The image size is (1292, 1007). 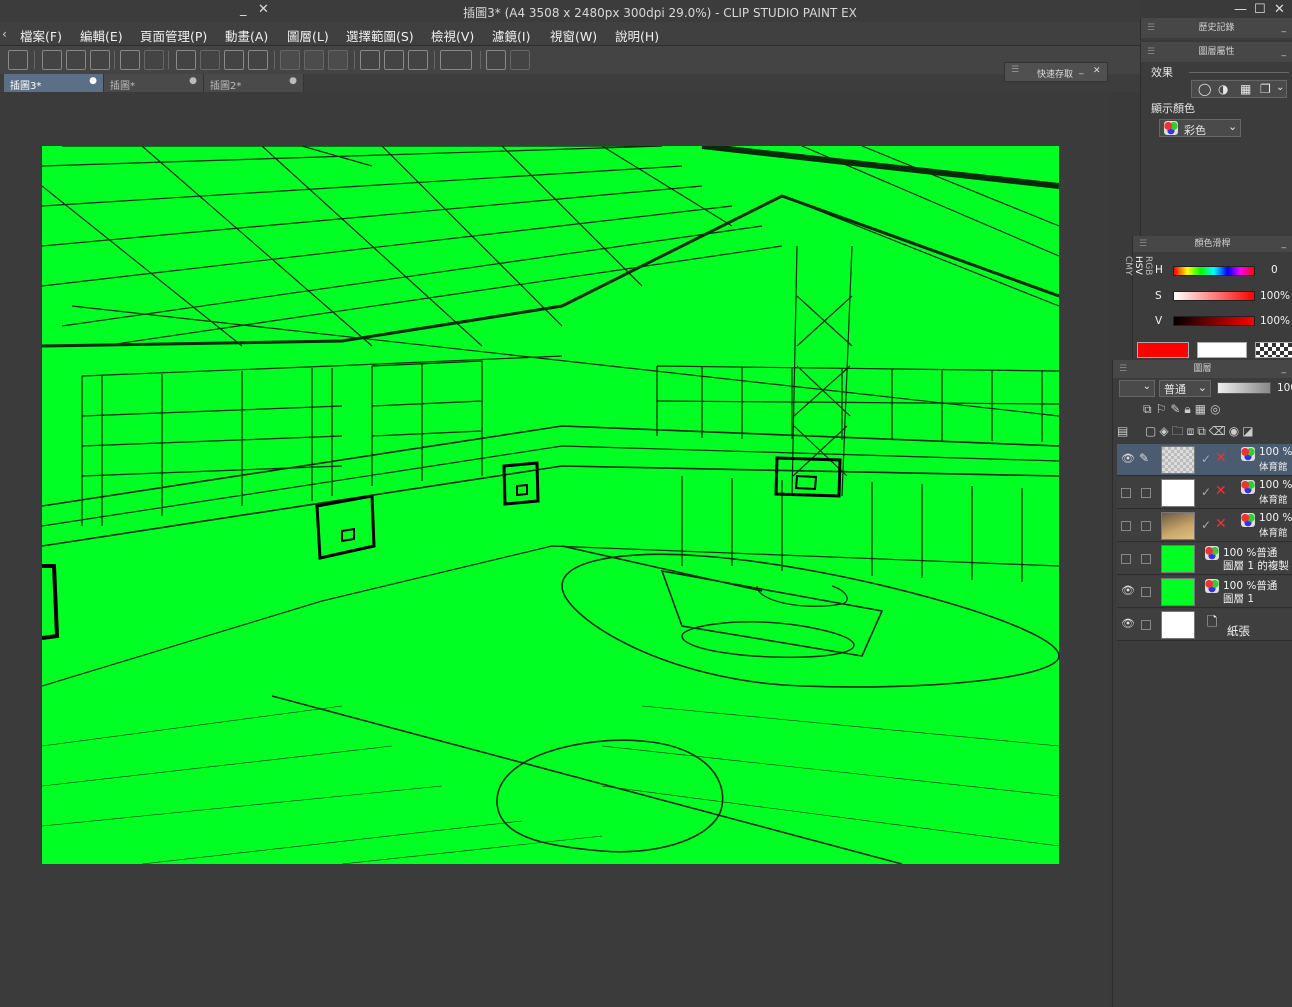 What do you see at coordinates (1245, 89) in the screenshot?
I see `tone-icon: ▦` at bounding box center [1245, 89].